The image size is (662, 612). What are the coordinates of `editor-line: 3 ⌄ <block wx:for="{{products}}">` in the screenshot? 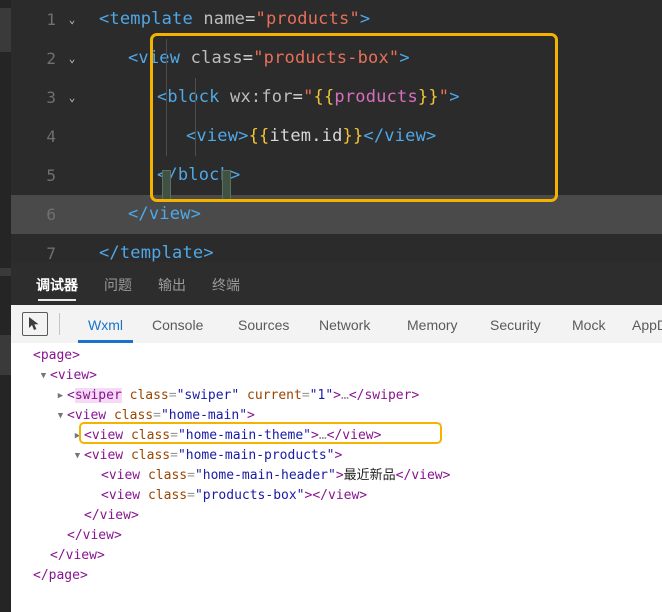 It's located at (336, 97).